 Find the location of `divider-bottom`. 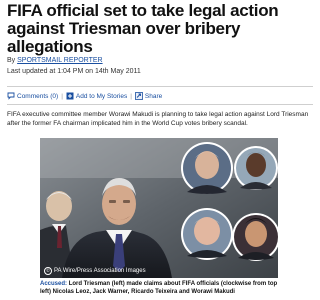

divider-bottom is located at coordinates (160, 104).